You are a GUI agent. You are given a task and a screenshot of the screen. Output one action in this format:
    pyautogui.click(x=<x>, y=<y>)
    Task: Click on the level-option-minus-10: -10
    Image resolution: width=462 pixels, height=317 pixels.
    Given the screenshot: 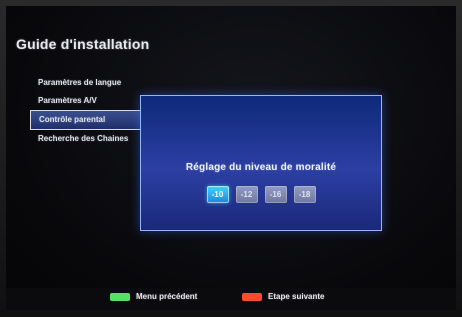 What is the action you would take?
    pyautogui.click(x=217, y=194)
    